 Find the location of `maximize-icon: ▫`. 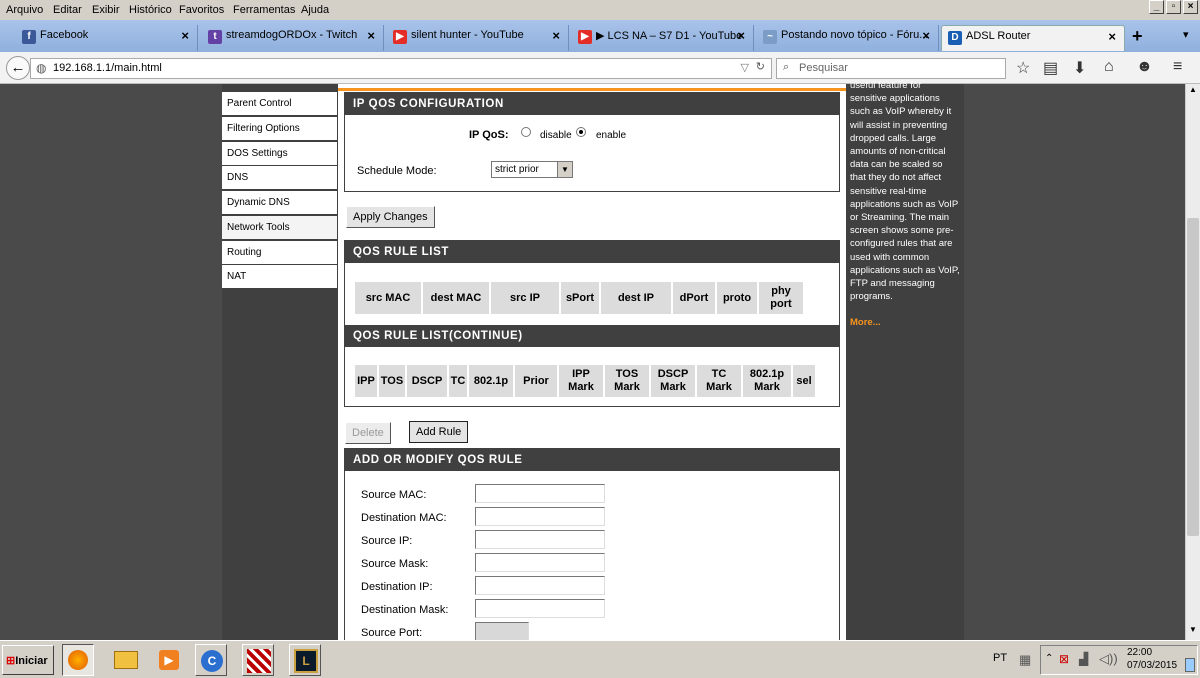

maximize-icon: ▫ is located at coordinates (1173, 7).